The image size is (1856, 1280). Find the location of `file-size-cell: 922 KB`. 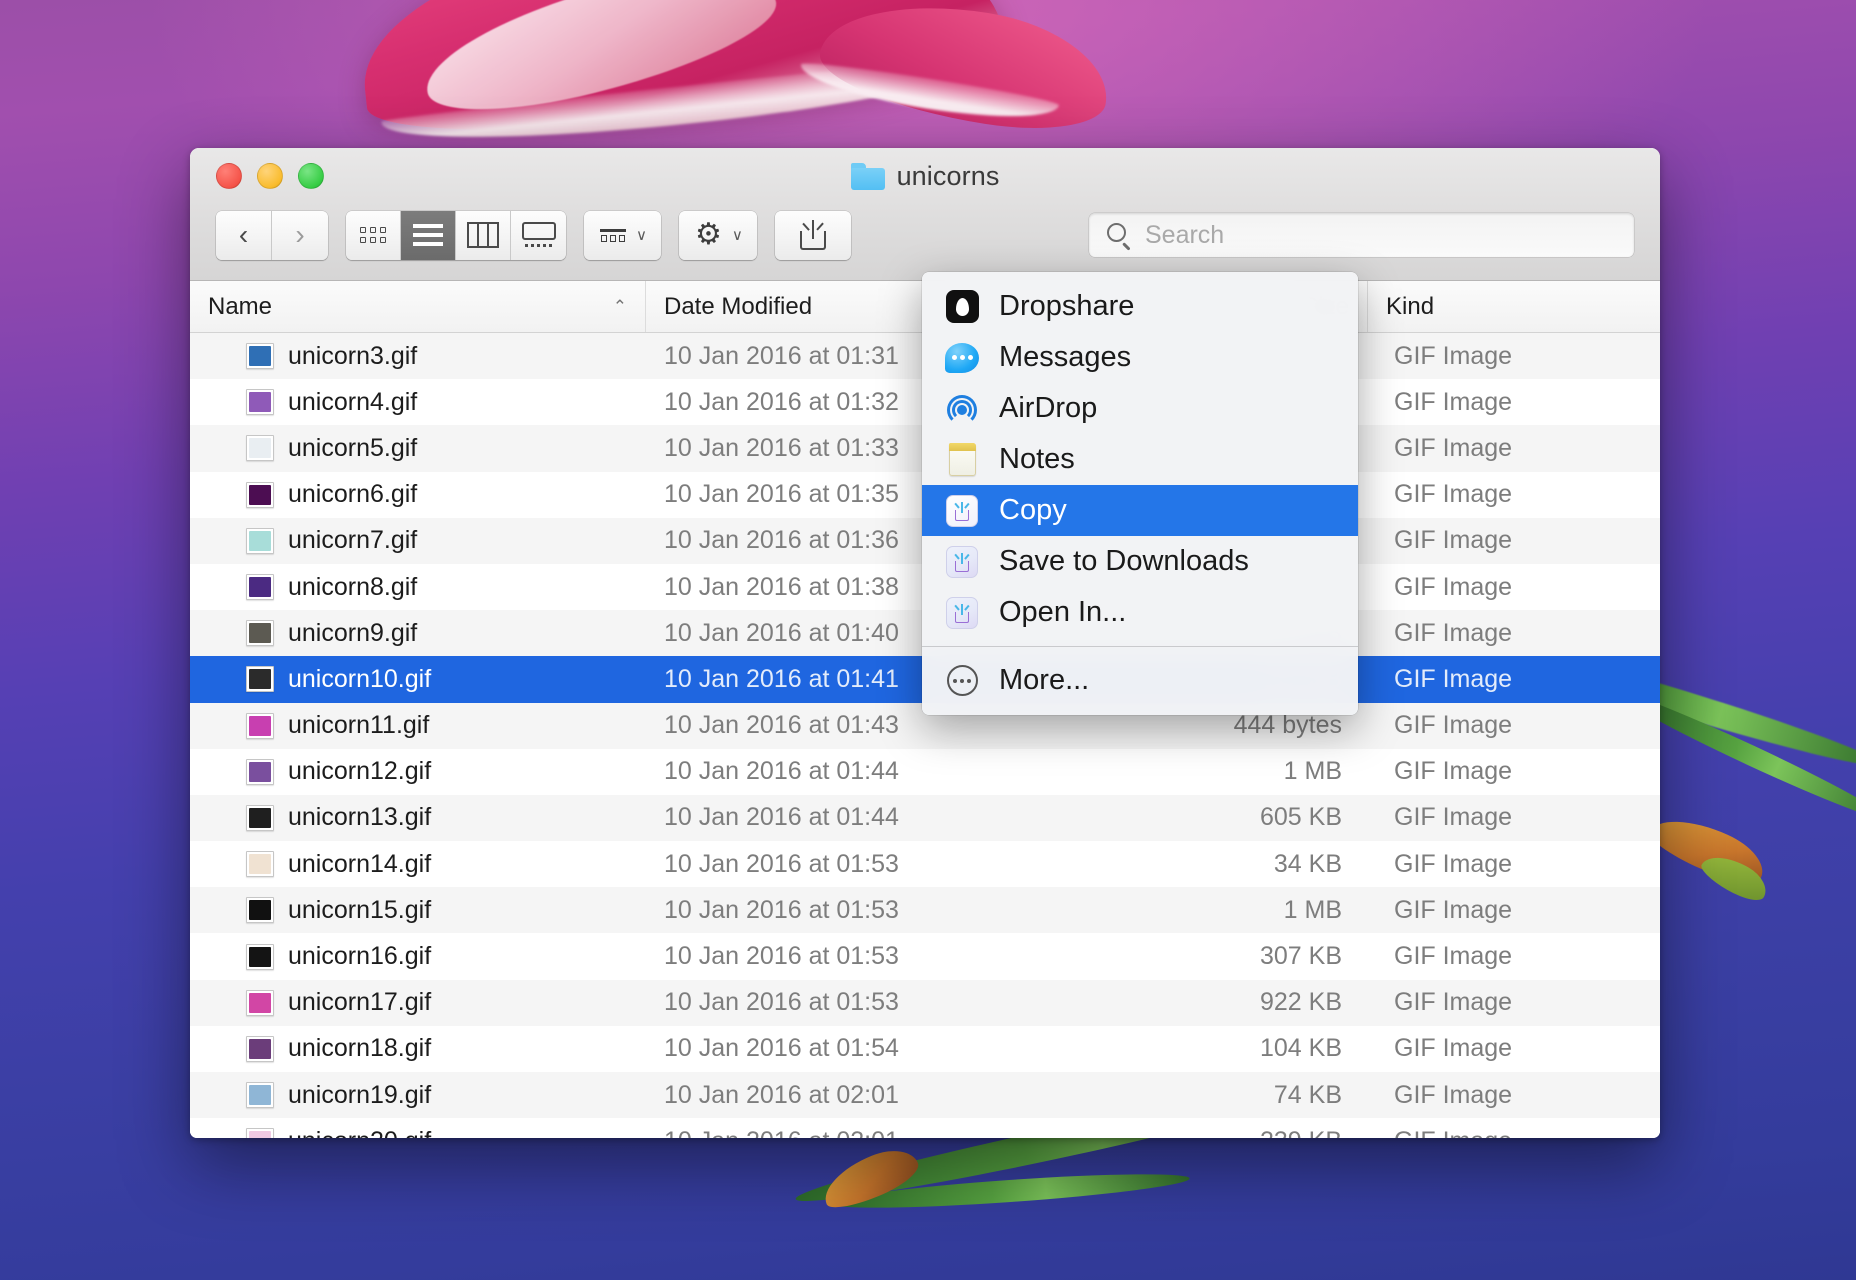

file-size-cell: 922 KB is located at coordinates (1300, 1002).